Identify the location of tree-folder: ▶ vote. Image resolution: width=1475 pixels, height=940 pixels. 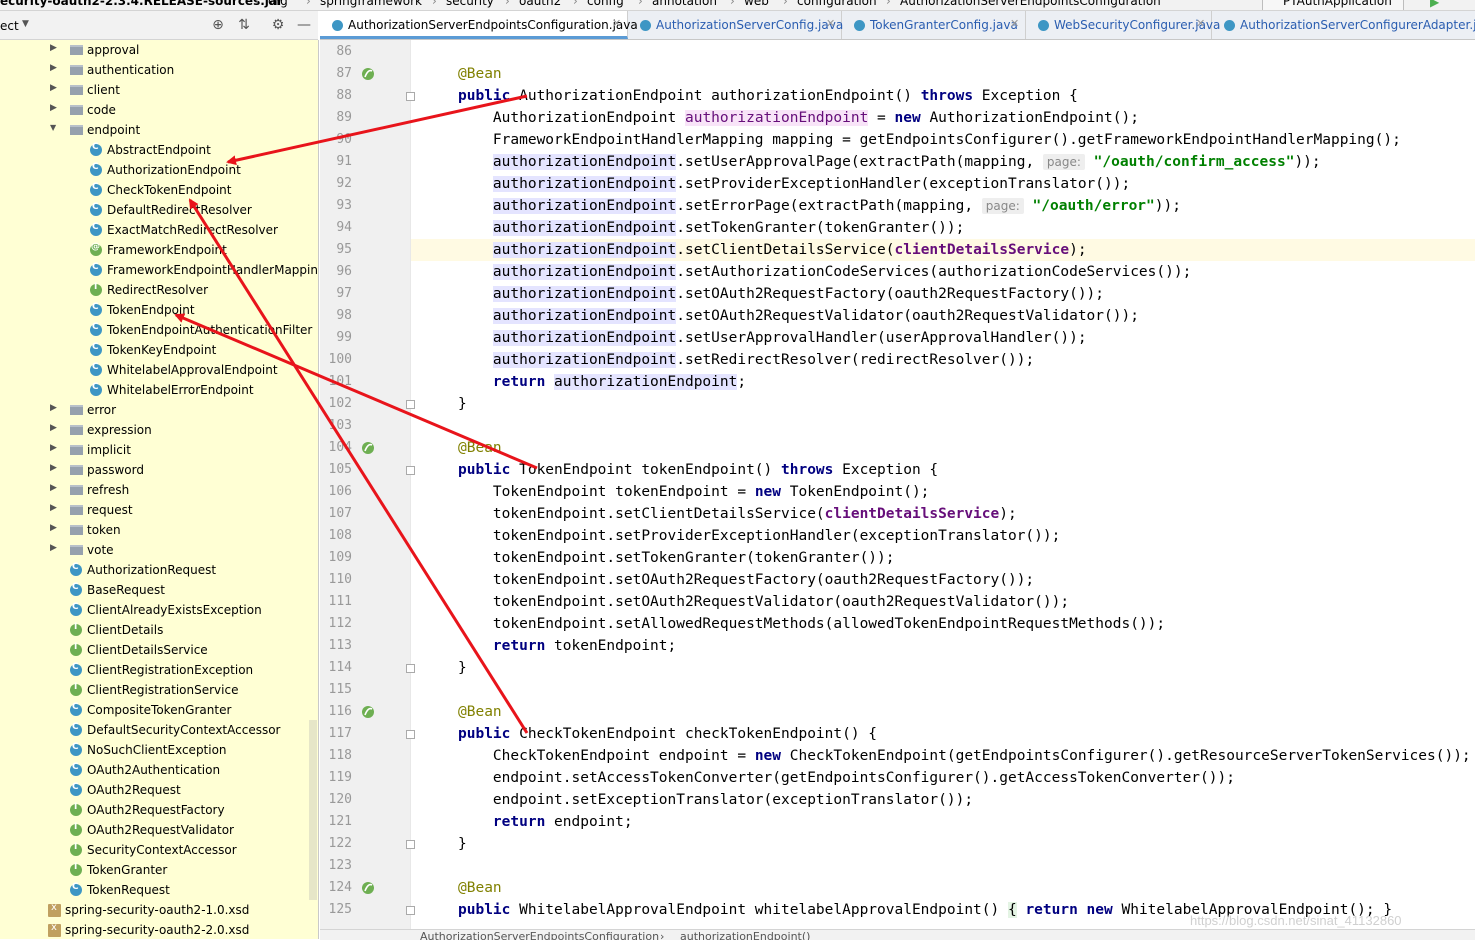
(159, 550).